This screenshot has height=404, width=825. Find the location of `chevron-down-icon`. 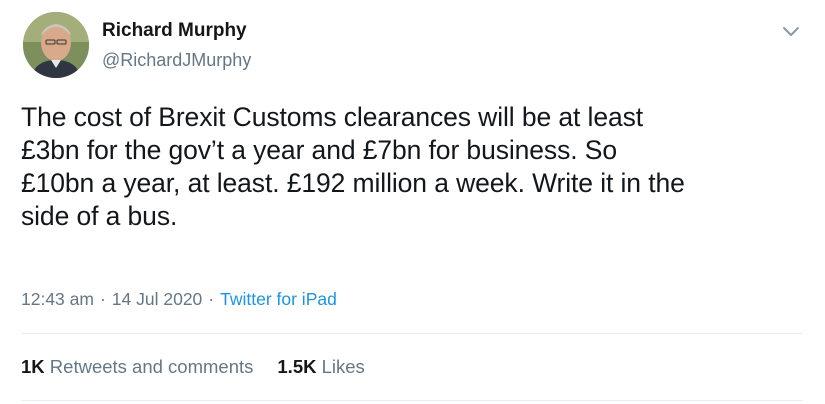

chevron-down-icon is located at coordinates (791, 31).